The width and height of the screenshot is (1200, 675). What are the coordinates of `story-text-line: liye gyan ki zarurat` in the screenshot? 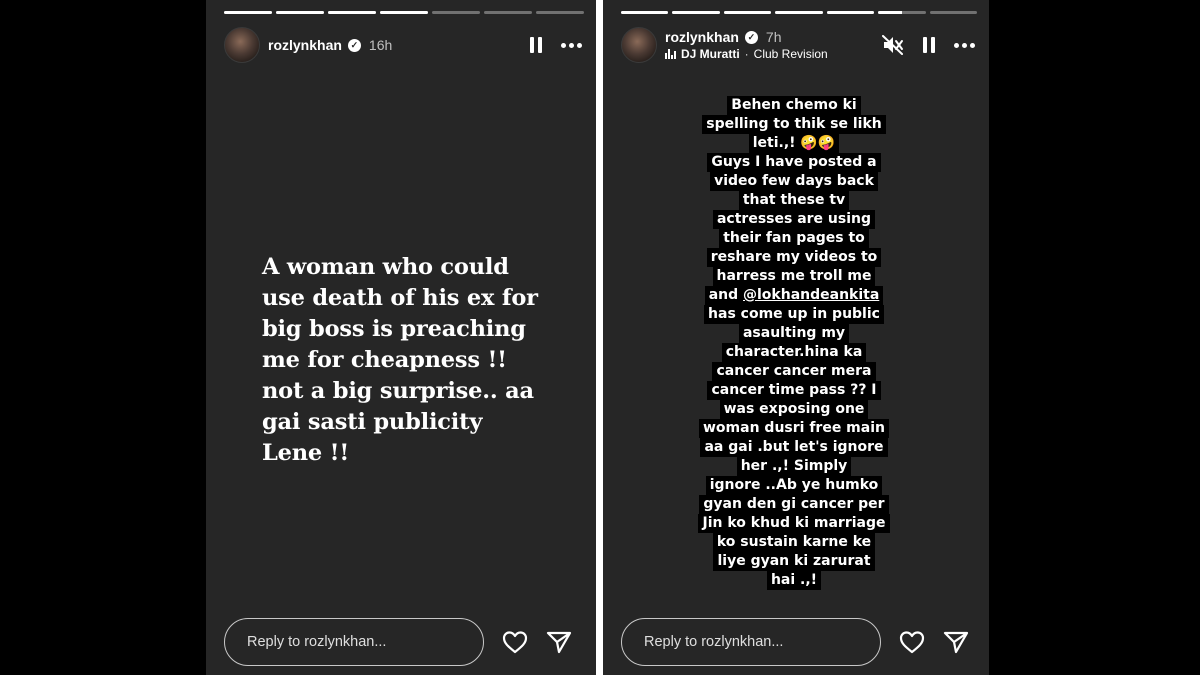 It's located at (794, 561).